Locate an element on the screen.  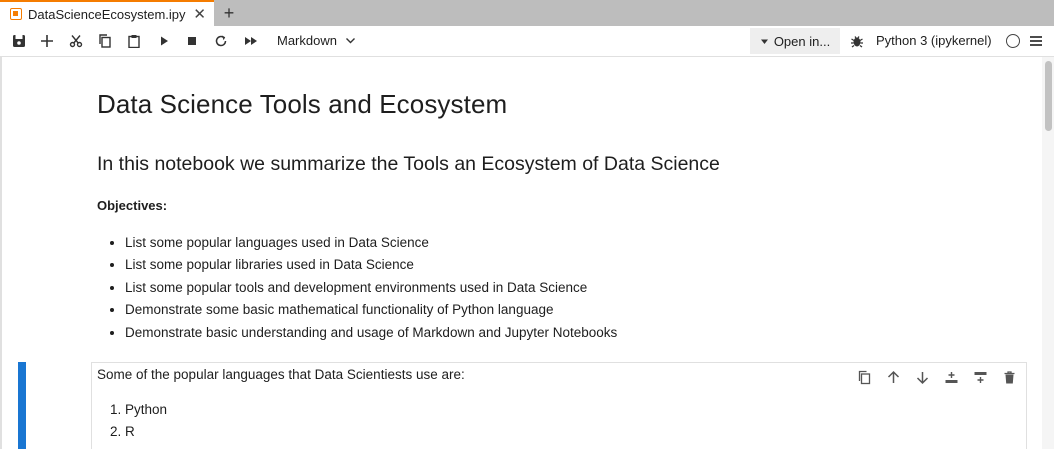
new-tab-button: + is located at coordinates (229, 13).